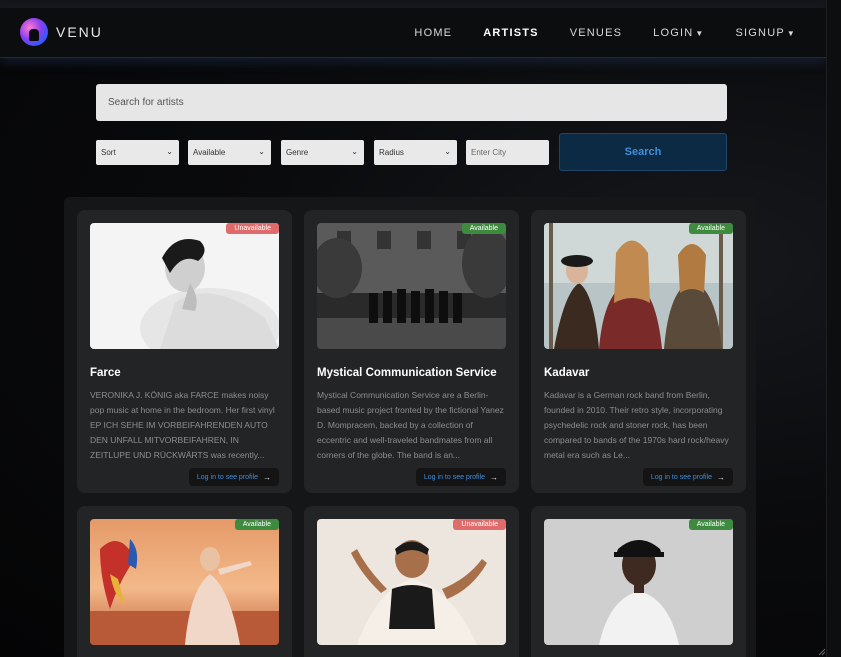 The height and width of the screenshot is (657, 841). I want to click on artist-name: Farce, so click(105, 373).